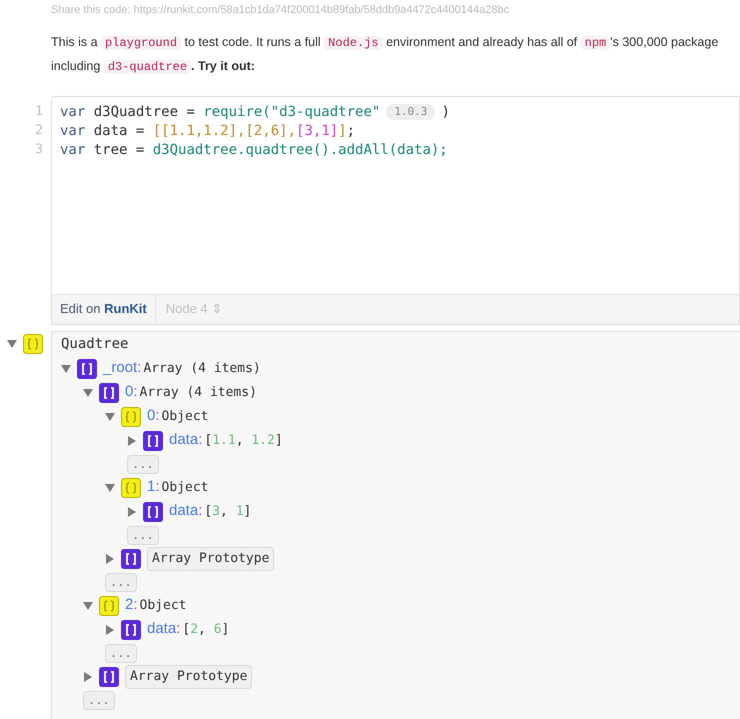 The width and height of the screenshot is (740, 719). I want to click on property-key: 1:, so click(153, 487).